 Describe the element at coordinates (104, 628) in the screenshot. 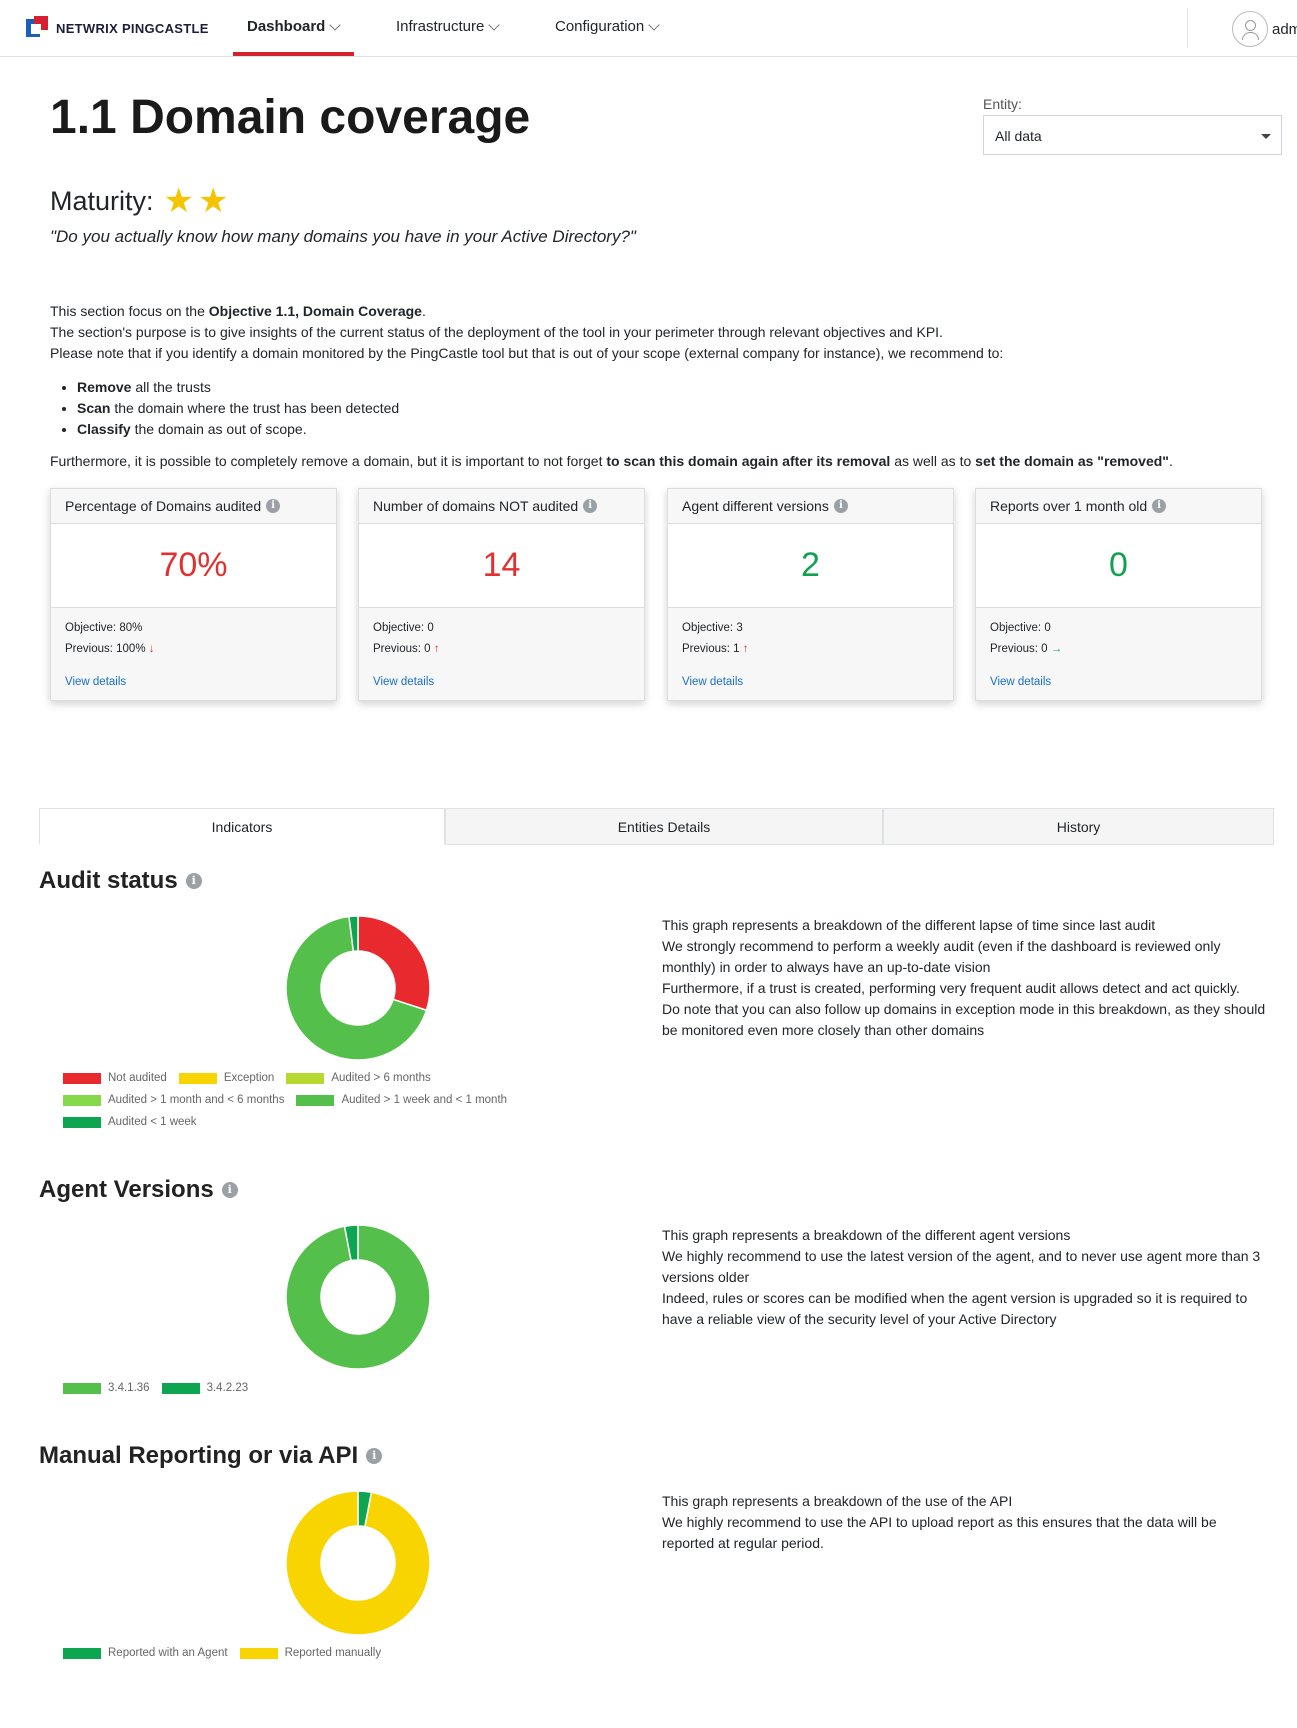

I see `kpi-objective: Objective: 80%` at that location.